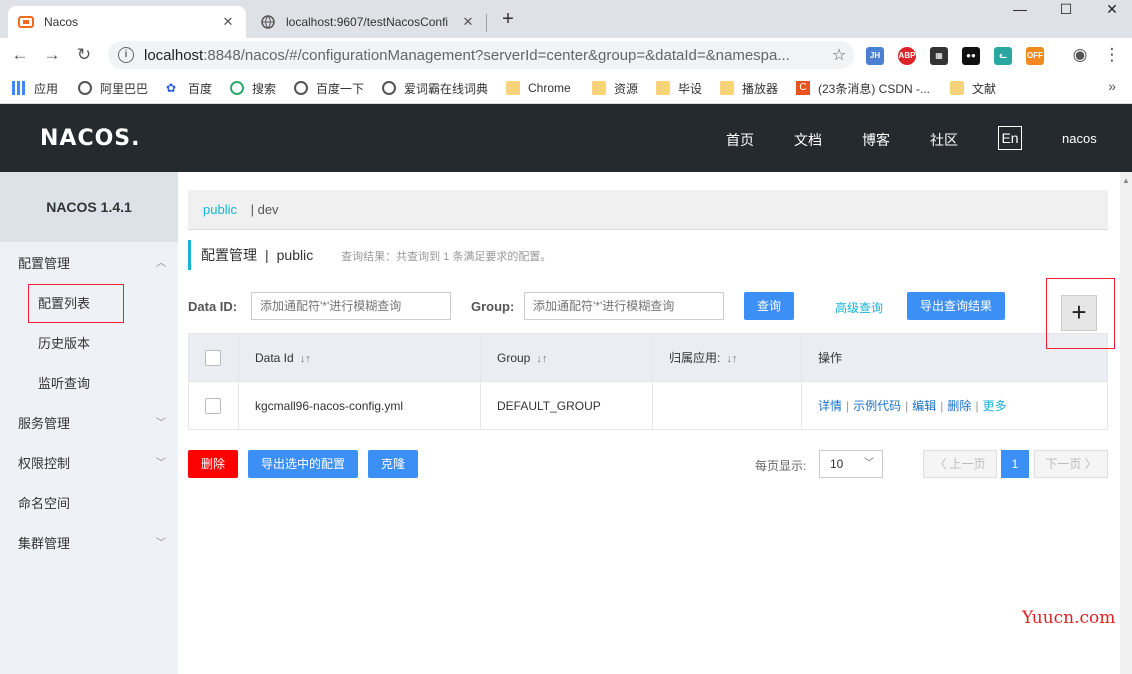 This screenshot has height=674, width=1132. I want to click on row-checkbox, so click(213, 405).